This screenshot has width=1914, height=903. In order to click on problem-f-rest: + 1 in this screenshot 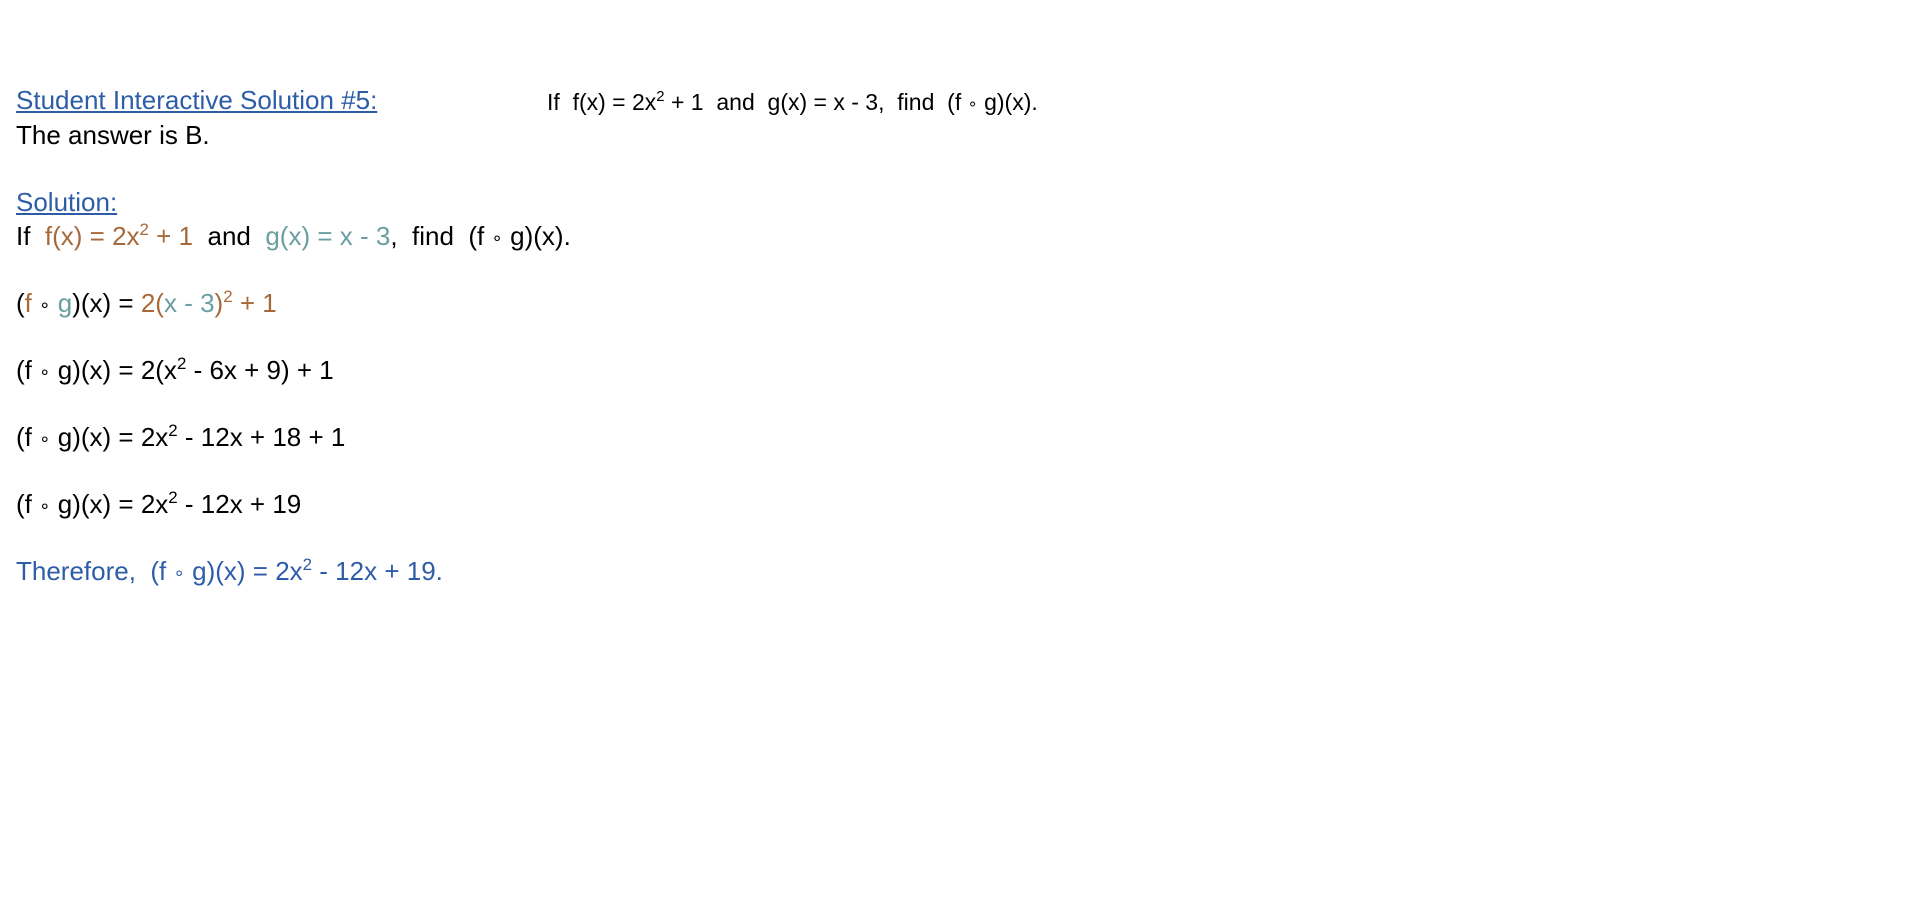, I will do `click(684, 102)`.